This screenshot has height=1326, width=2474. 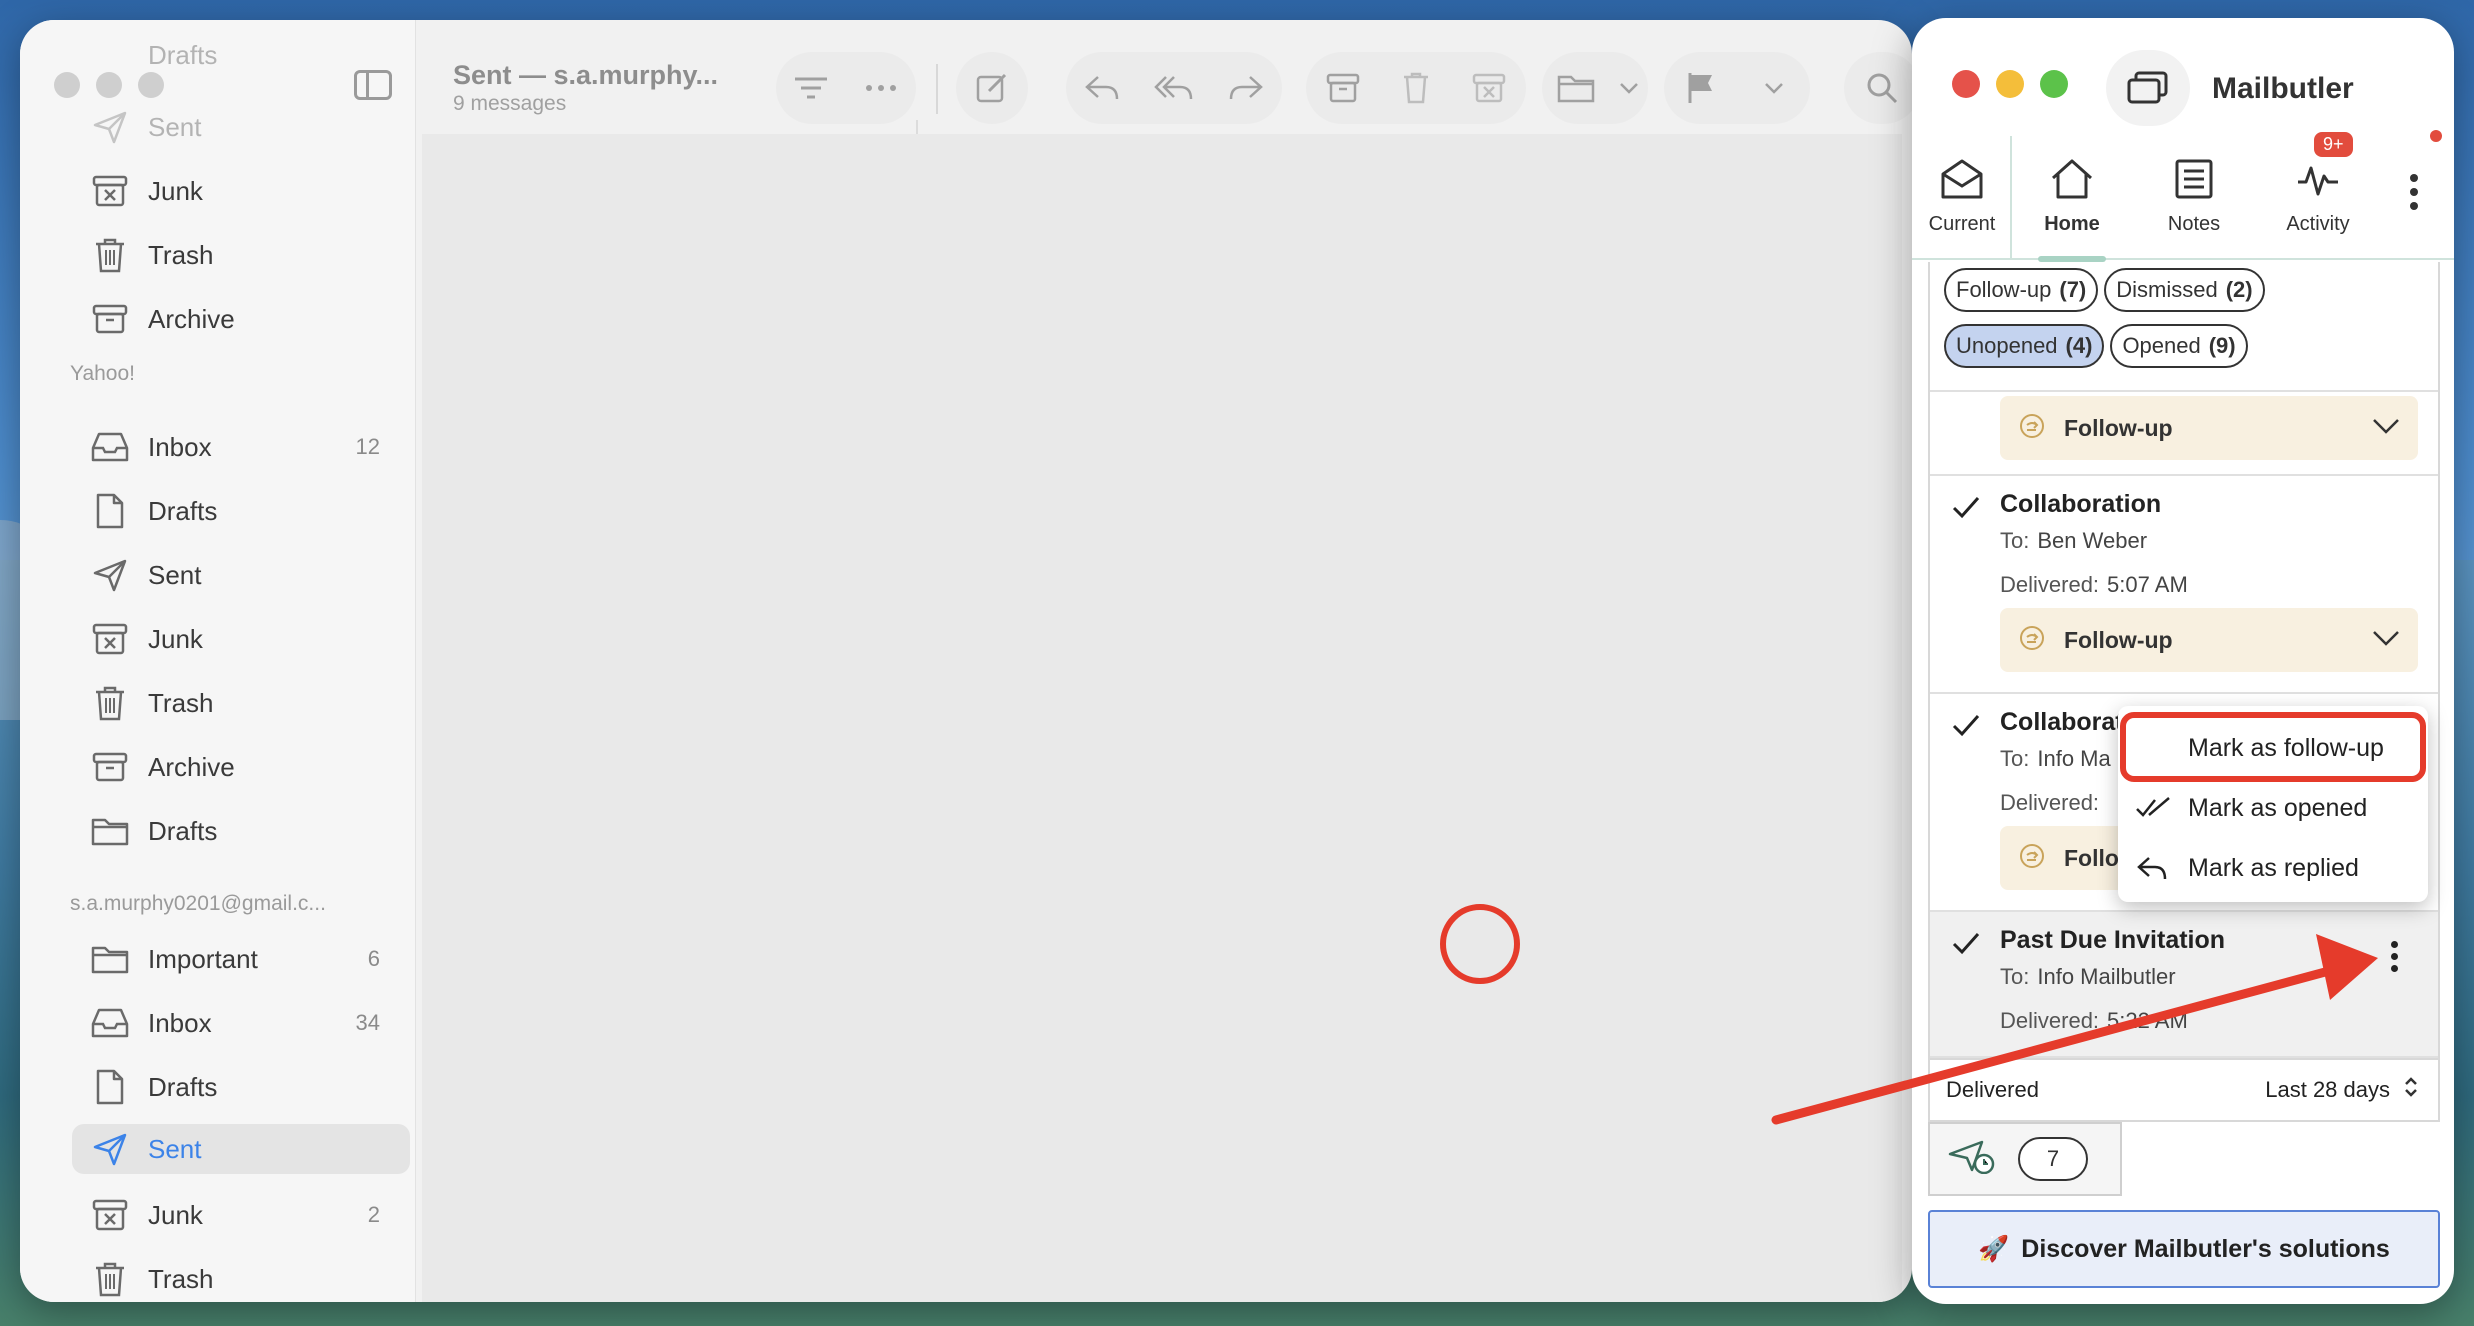 I want to click on tab-current: Current, so click(x=1962, y=198).